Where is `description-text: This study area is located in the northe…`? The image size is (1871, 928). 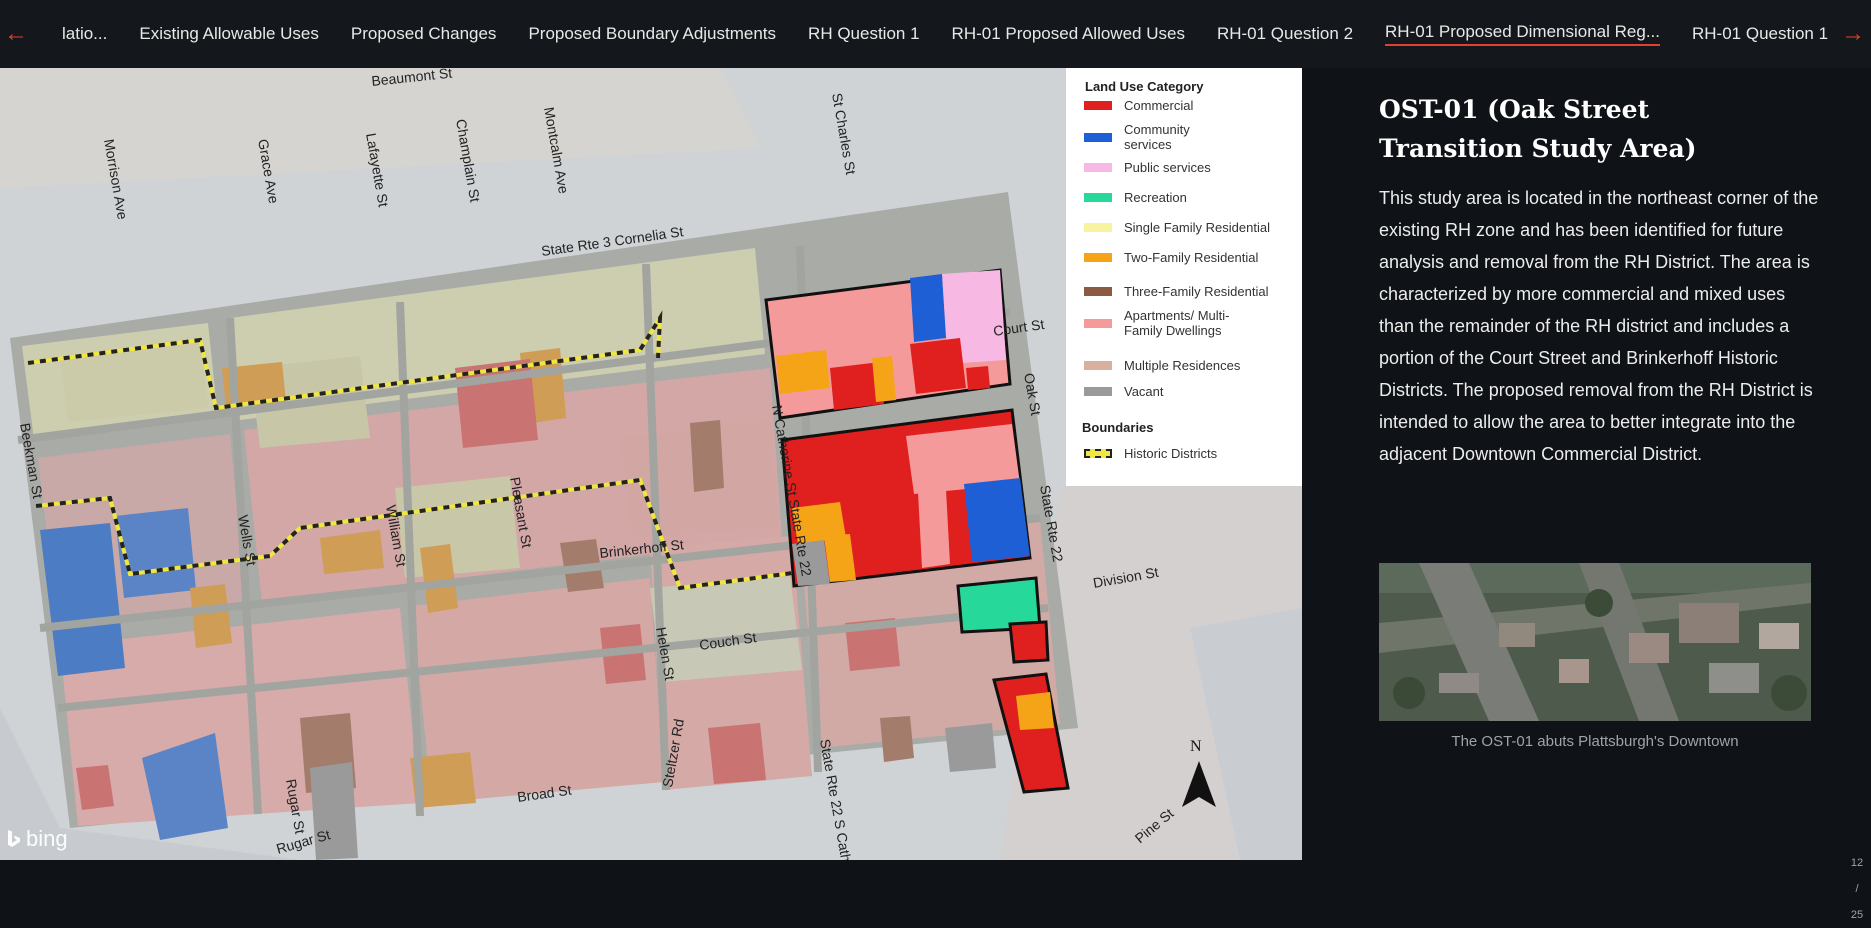 description-text: This study area is located in the northe… is located at coordinates (1599, 326).